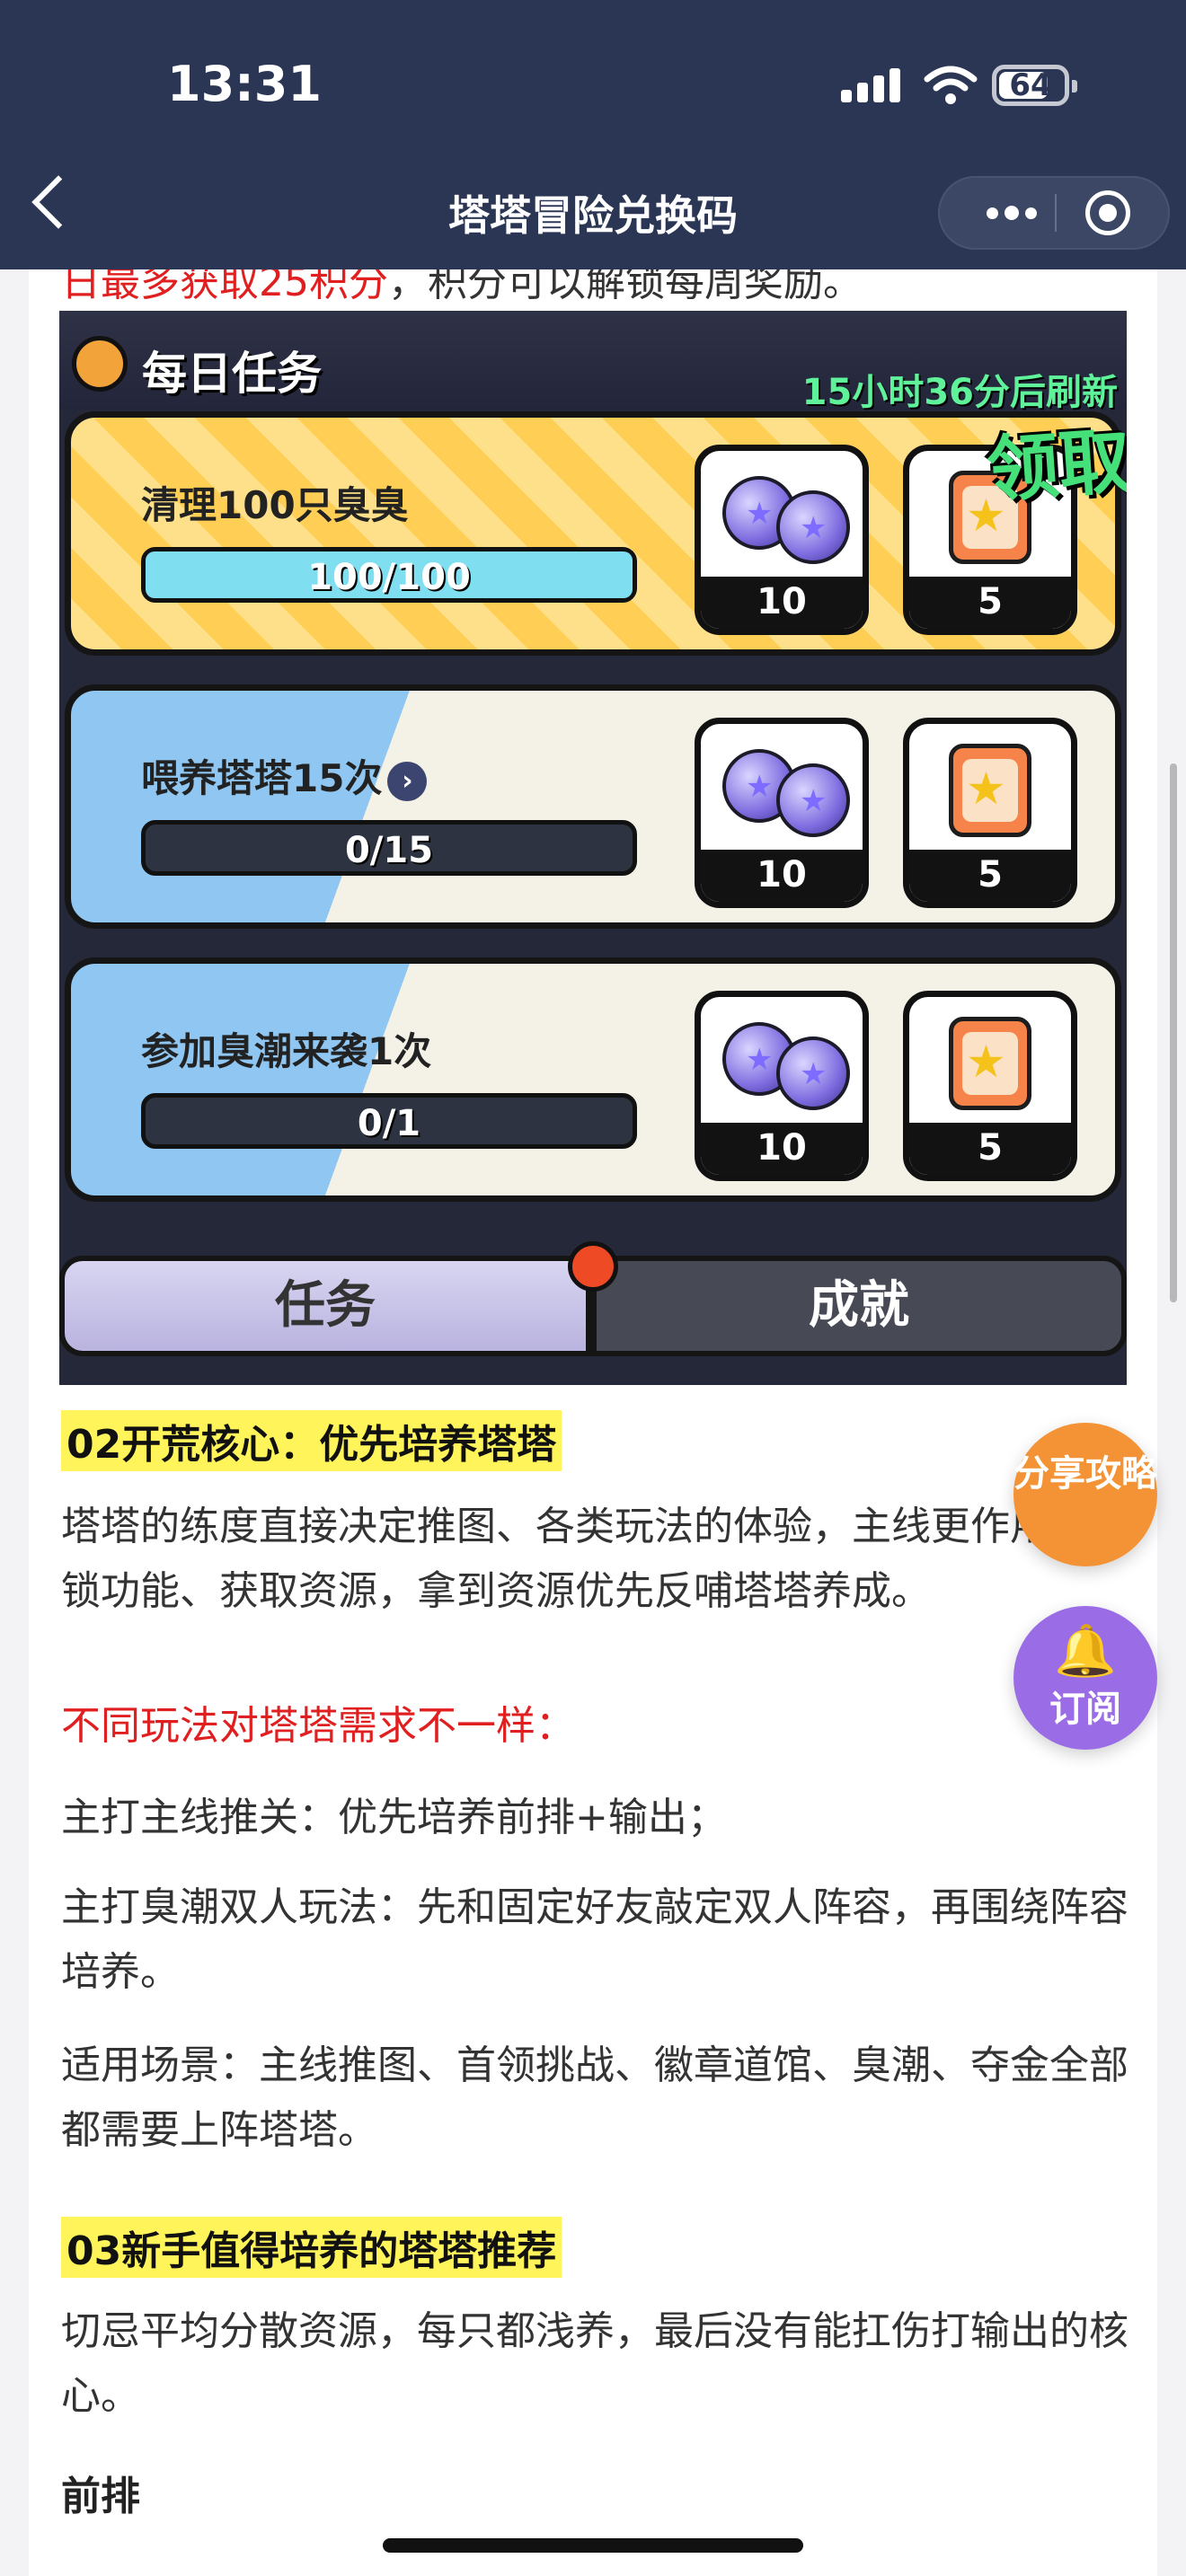 The width and height of the screenshot is (1186, 2576). Describe the element at coordinates (1030, 85) in the screenshot. I see `battery-level: 64` at that location.